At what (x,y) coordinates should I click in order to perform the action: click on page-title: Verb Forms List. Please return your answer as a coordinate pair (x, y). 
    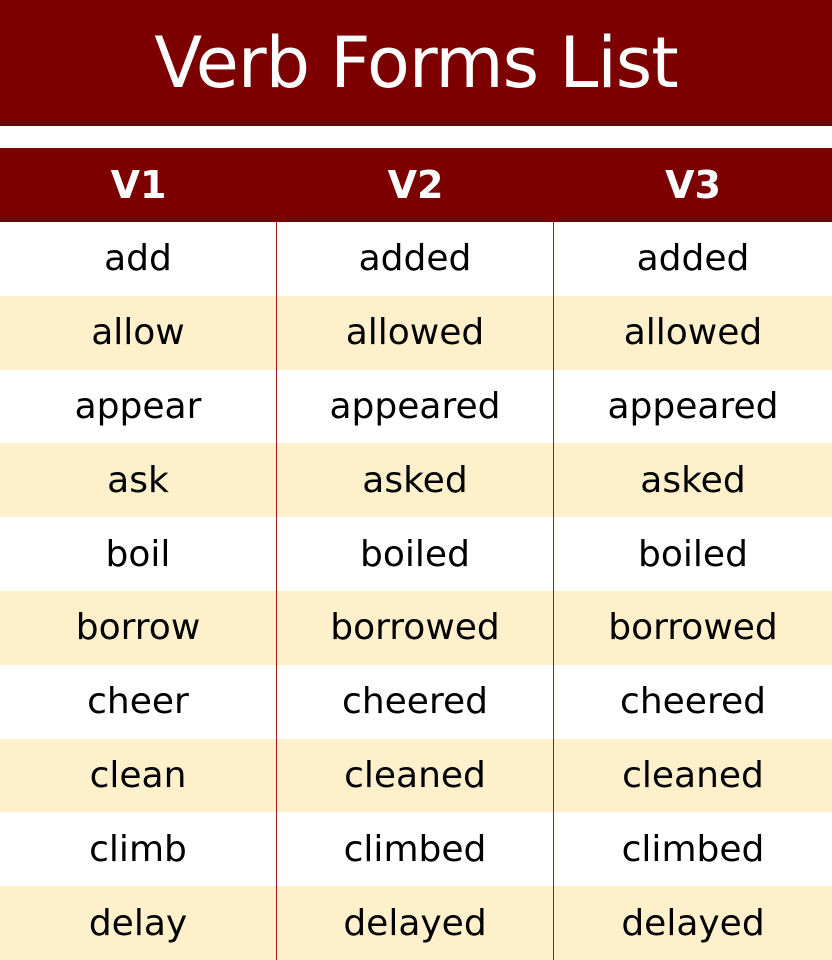
    Looking at the image, I should click on (416, 63).